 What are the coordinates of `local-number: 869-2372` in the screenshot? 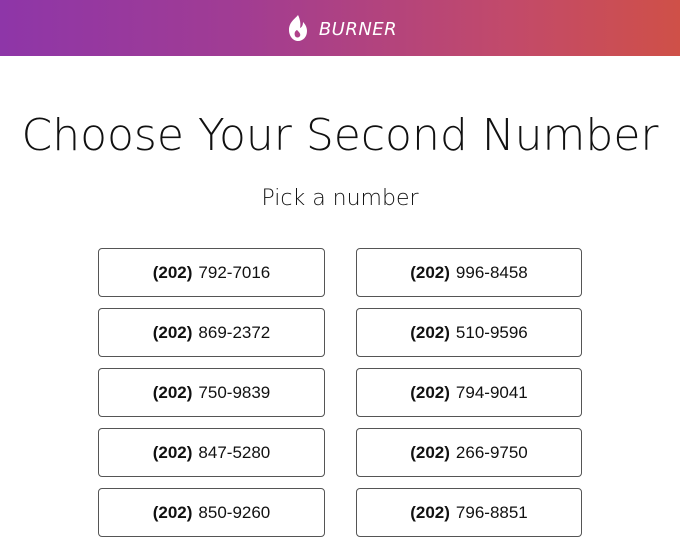 It's located at (234, 332).